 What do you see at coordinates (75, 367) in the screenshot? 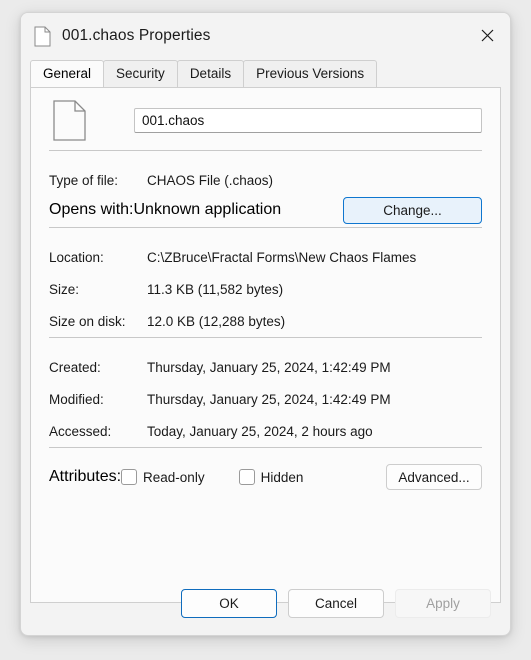
I see `created-label: Created:` at bounding box center [75, 367].